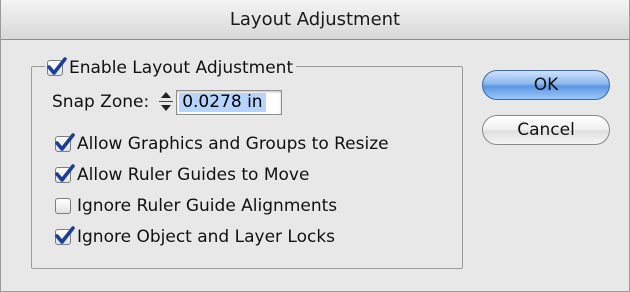 The width and height of the screenshot is (630, 292). I want to click on cancel-button: Cancel, so click(546, 130).